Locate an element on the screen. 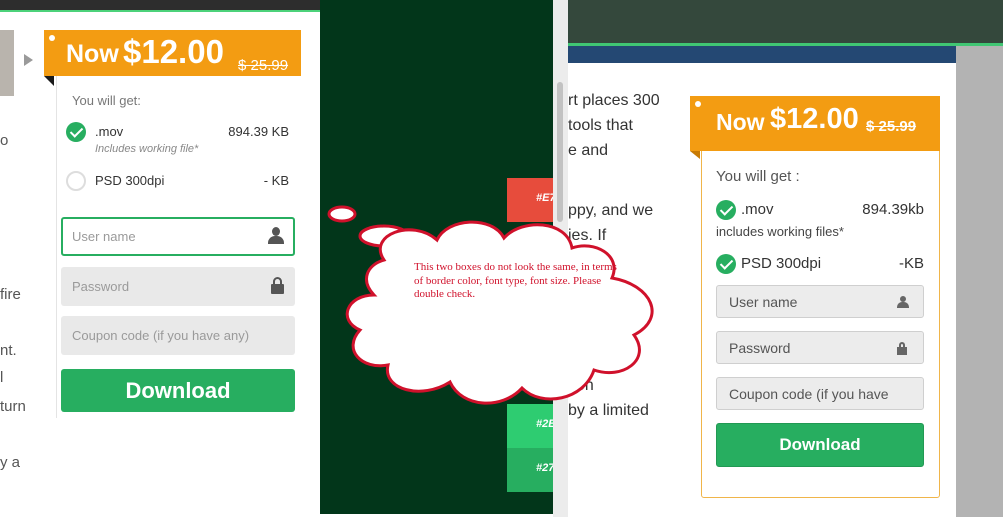  right-gray-margin is located at coordinates (979, 281).